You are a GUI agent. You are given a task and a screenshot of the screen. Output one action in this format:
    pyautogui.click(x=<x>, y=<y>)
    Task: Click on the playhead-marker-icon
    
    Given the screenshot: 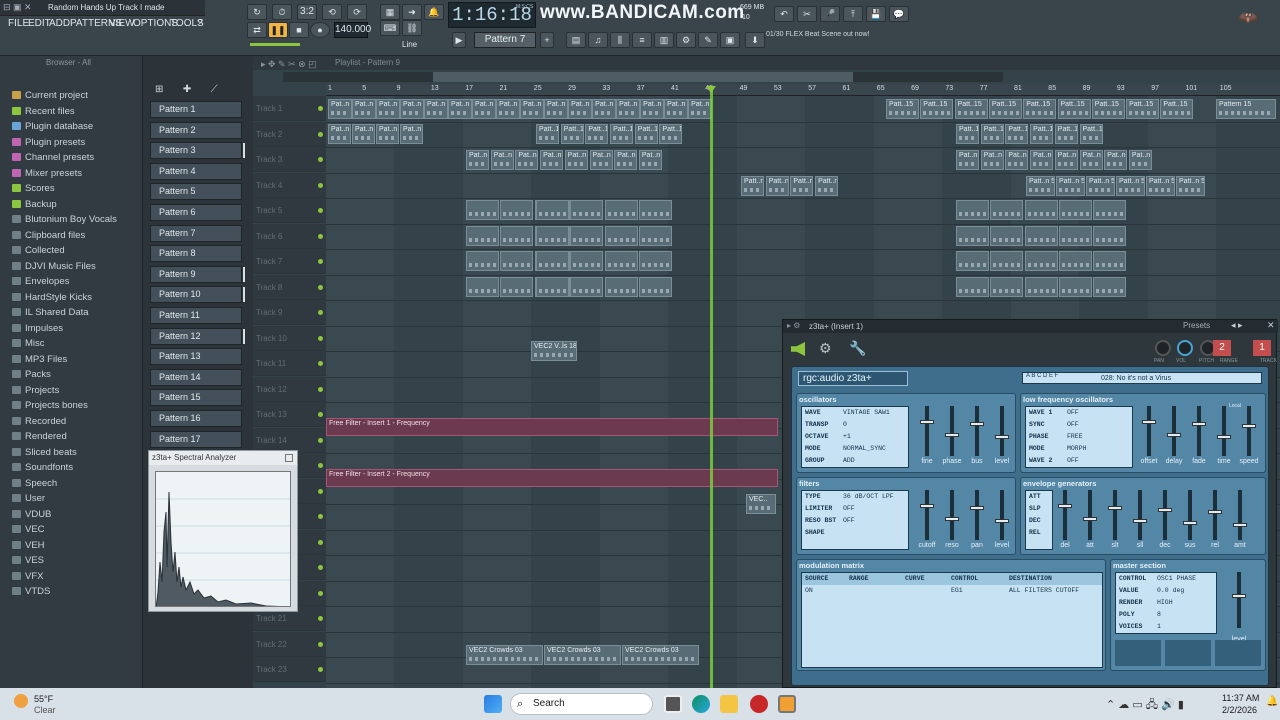 What is the action you would take?
    pyautogui.click(x=711, y=89)
    